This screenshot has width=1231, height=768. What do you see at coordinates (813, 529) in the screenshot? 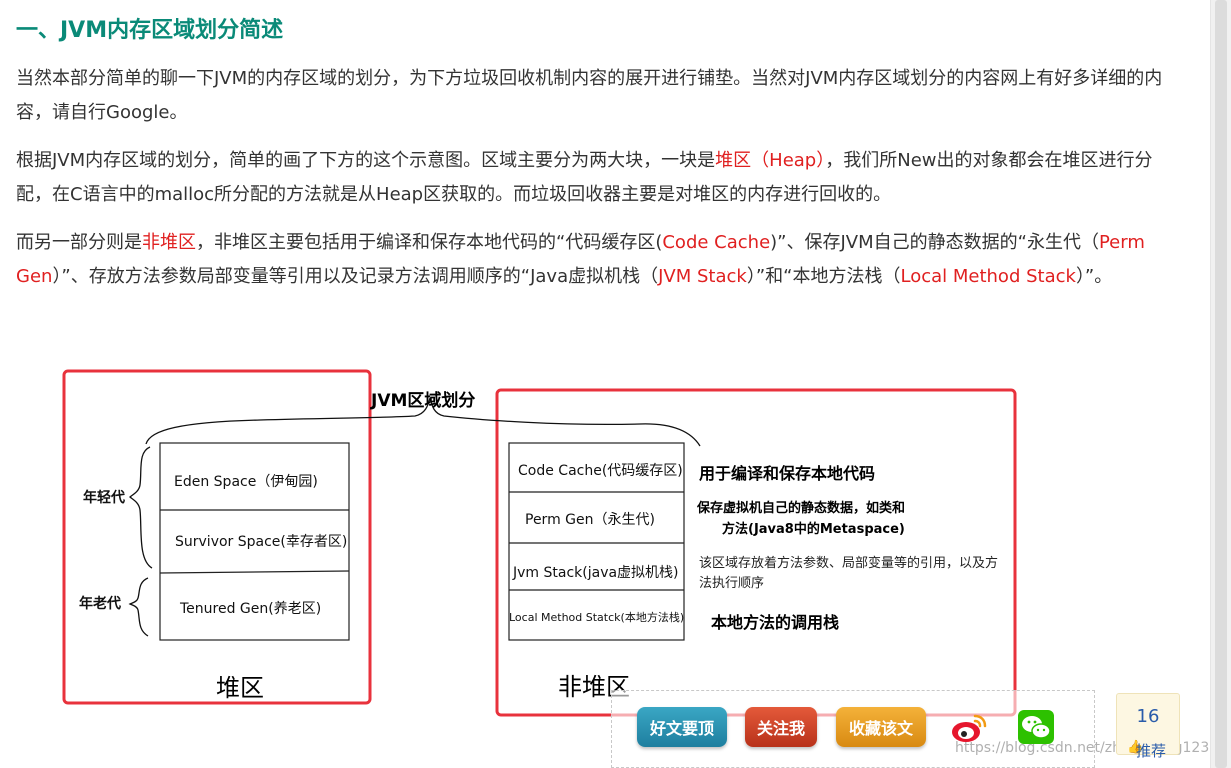
I see `annotation-perm-gen-line2: 方法(Java8中的Metaspace)` at bounding box center [813, 529].